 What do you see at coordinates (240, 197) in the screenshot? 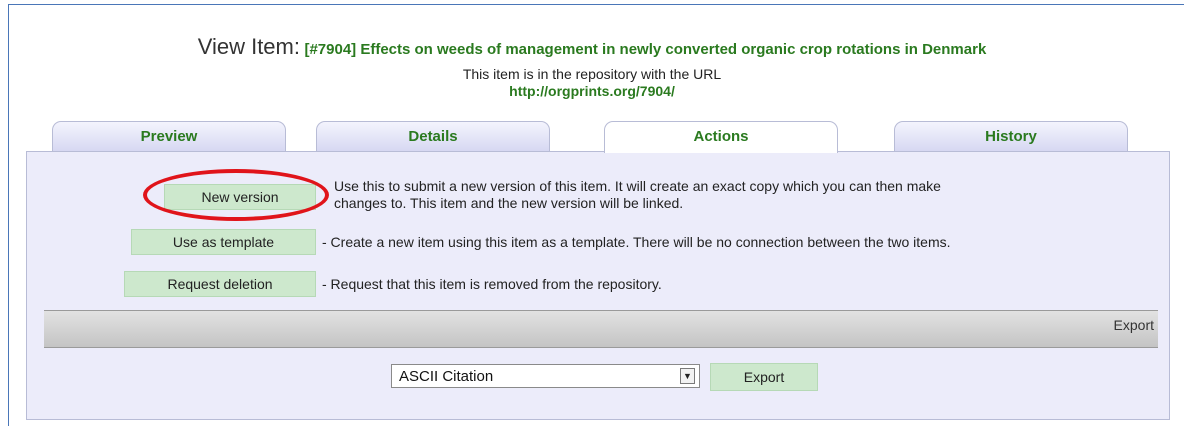
I see `new-version-button: New version` at bounding box center [240, 197].